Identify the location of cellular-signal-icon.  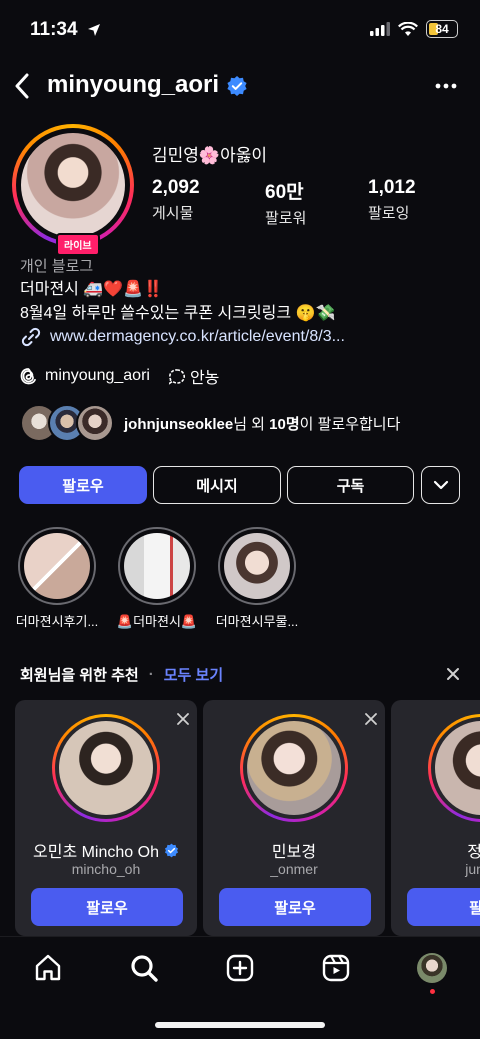
(380, 29).